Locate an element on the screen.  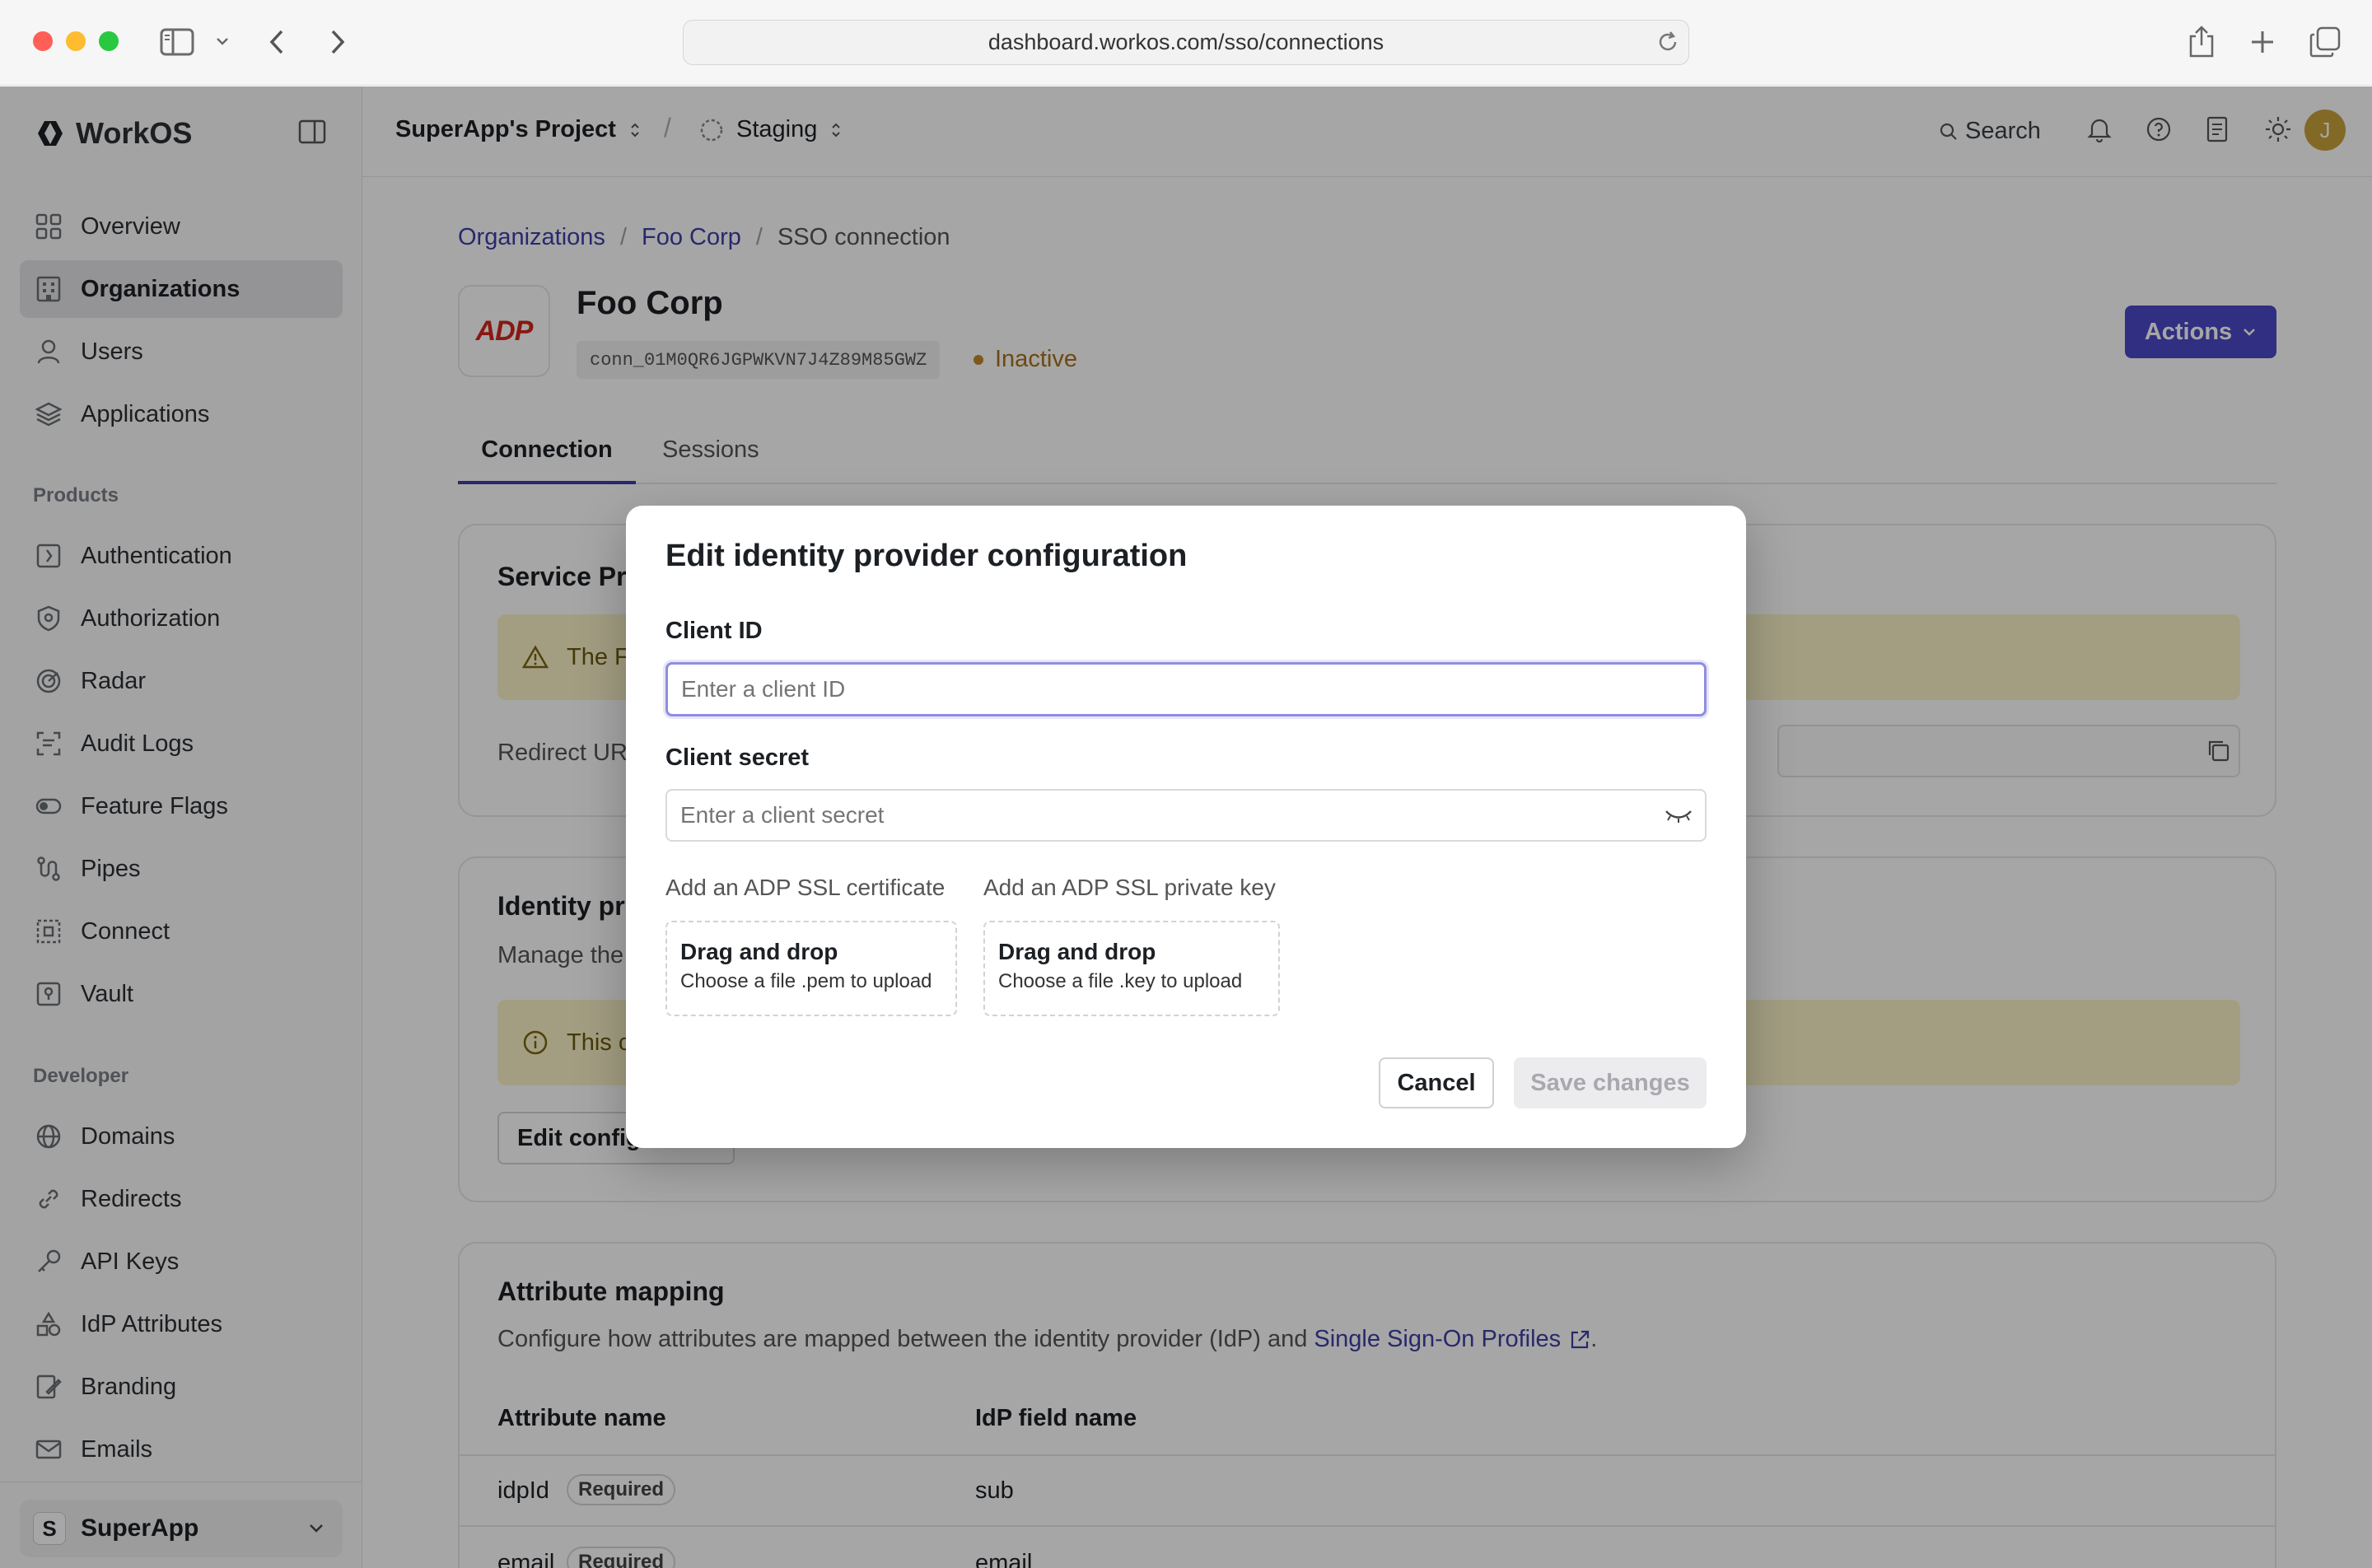
client-secret-label: Client secret is located at coordinates (737, 757).